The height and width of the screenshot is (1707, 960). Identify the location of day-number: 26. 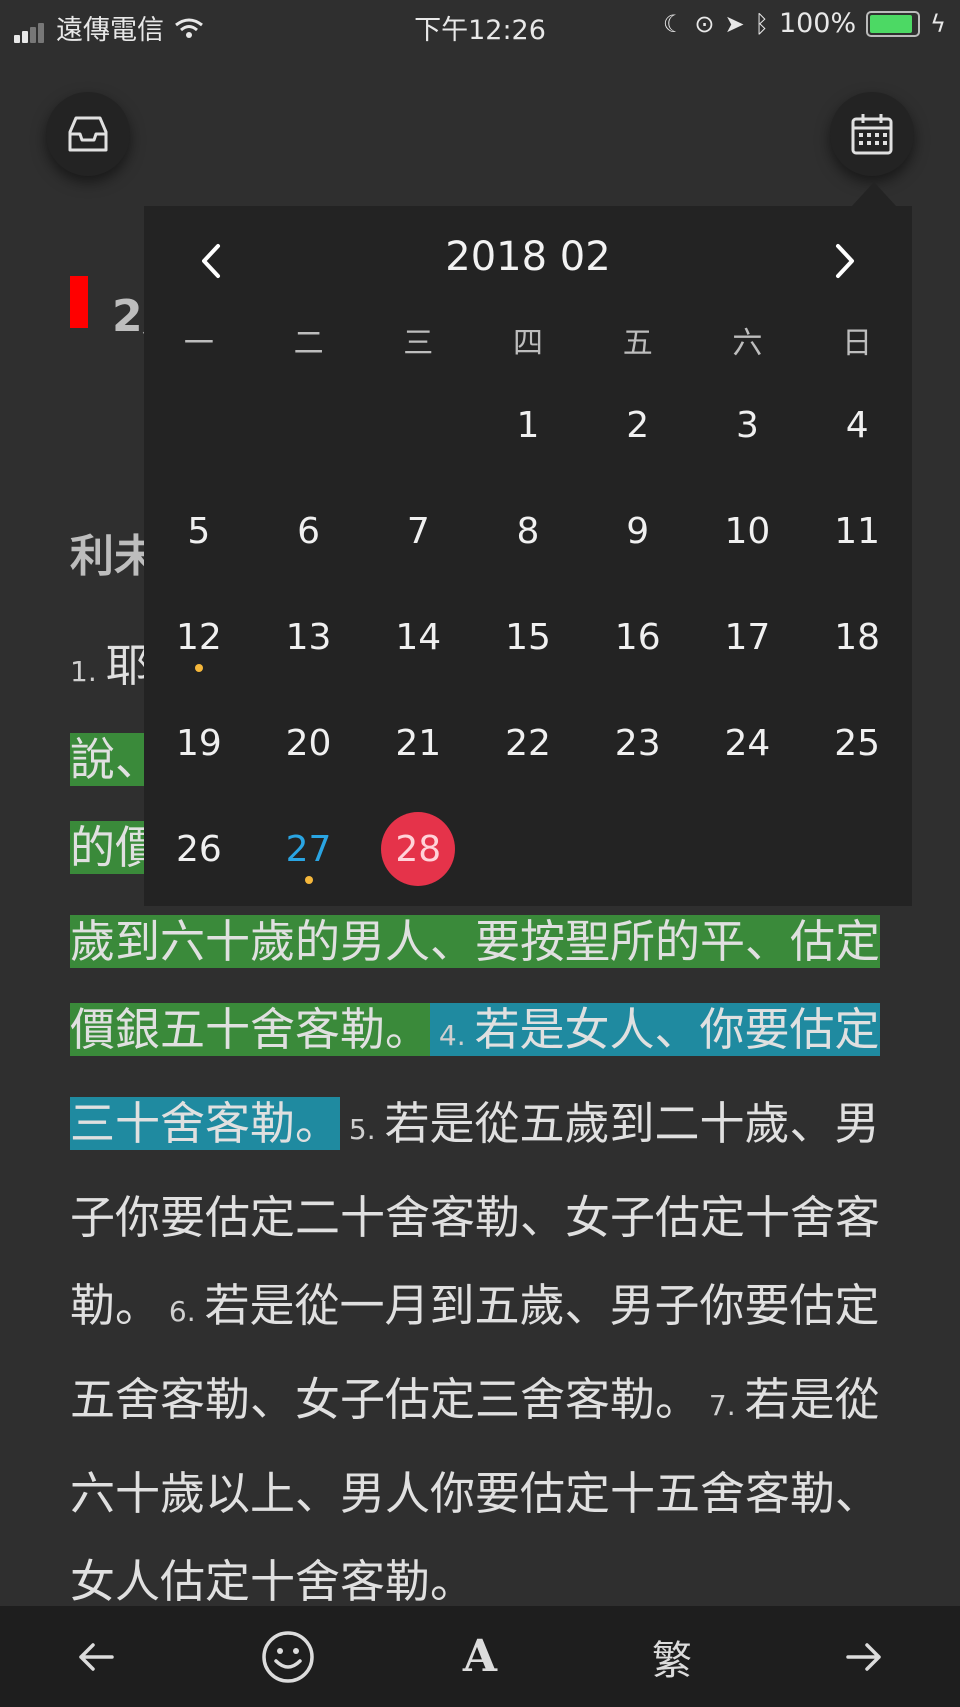
(198, 849).